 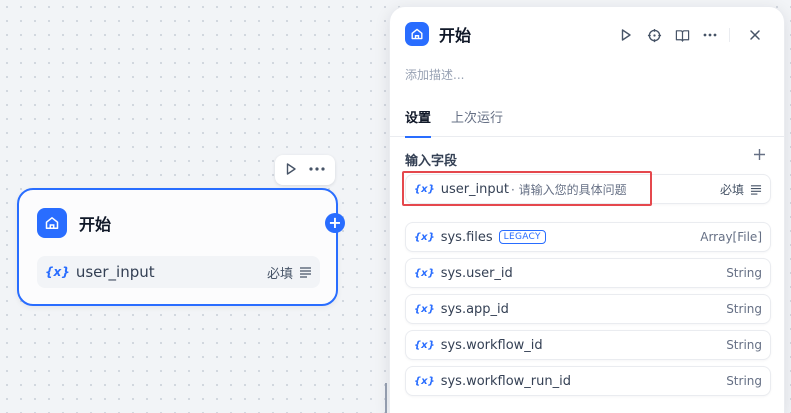 What do you see at coordinates (115, 272) in the screenshot?
I see `variable-name: user_input` at bounding box center [115, 272].